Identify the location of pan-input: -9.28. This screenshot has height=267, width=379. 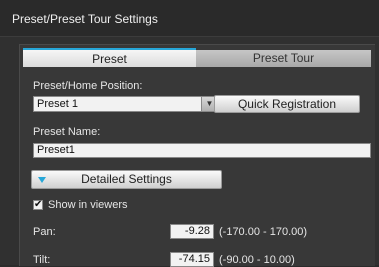
(192, 231).